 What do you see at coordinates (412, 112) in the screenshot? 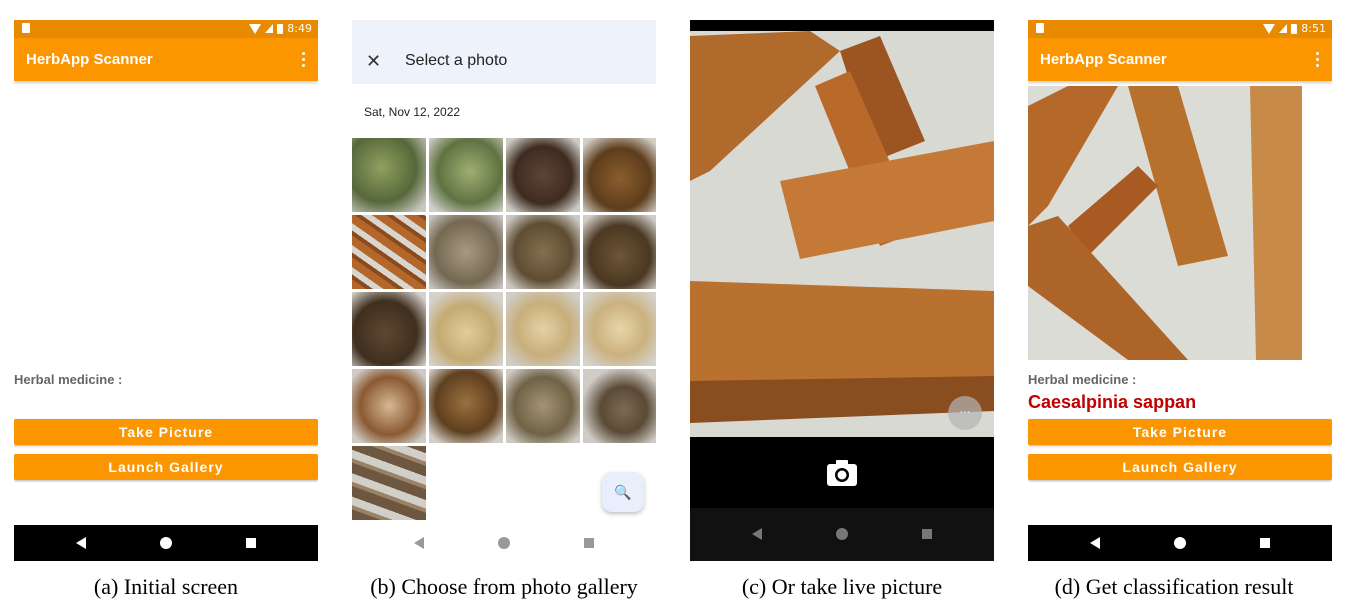
I see `date-header: Sat, Nov 12, 2022` at bounding box center [412, 112].